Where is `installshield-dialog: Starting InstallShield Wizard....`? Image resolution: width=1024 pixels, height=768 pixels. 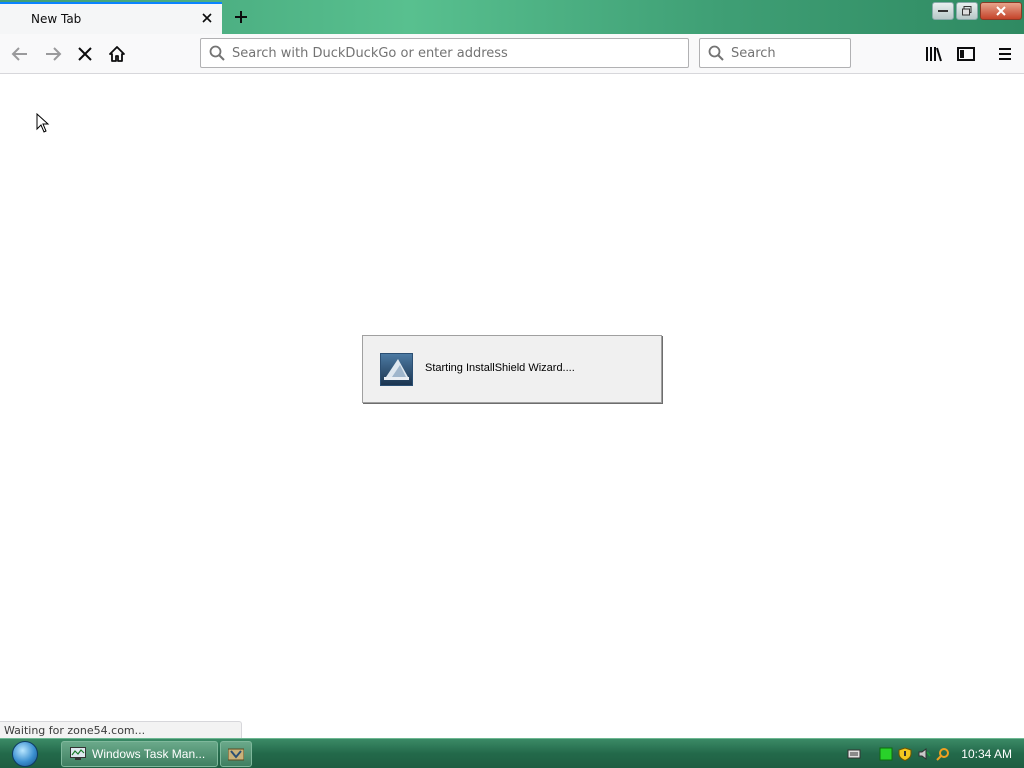 installshield-dialog: Starting InstallShield Wizard.... is located at coordinates (512, 369).